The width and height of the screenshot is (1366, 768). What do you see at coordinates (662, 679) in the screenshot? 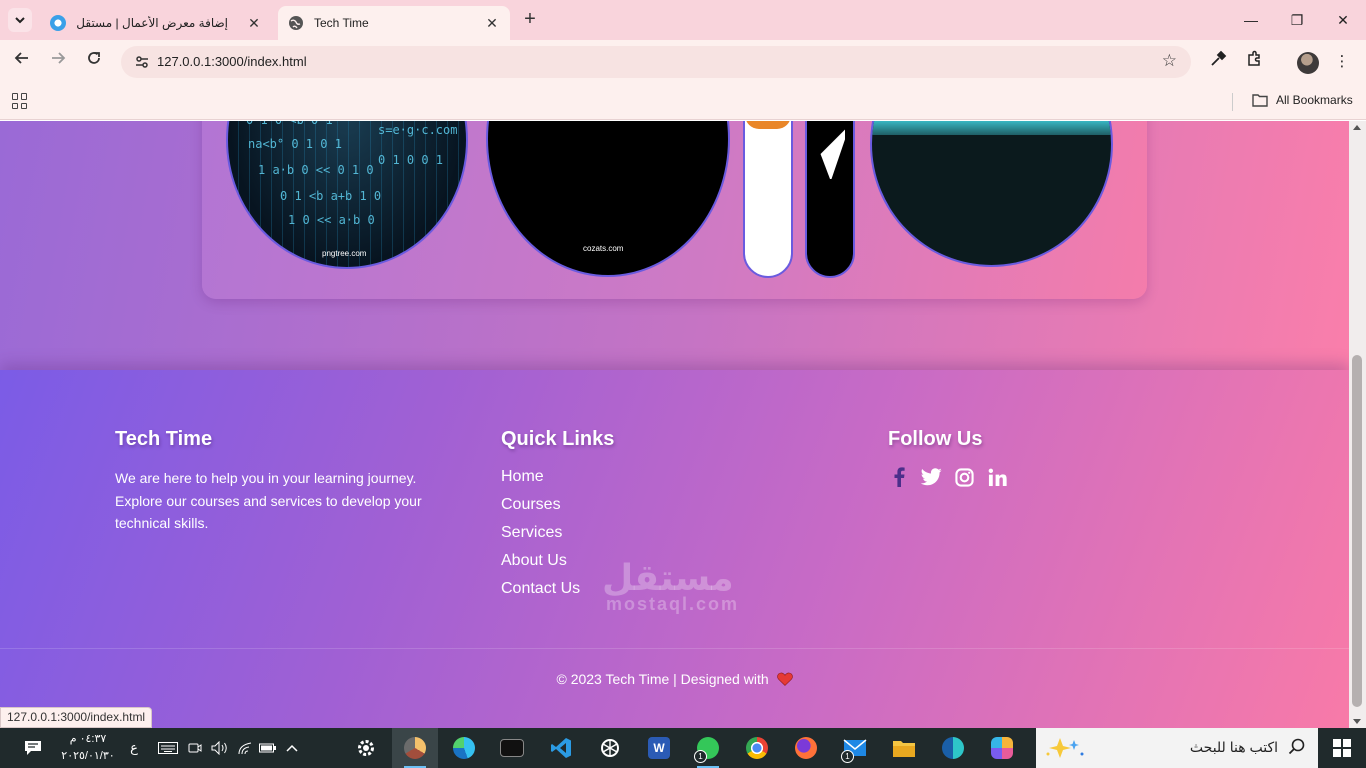
I see `copyright-text: © 2023 Tech Time | Designed with` at bounding box center [662, 679].